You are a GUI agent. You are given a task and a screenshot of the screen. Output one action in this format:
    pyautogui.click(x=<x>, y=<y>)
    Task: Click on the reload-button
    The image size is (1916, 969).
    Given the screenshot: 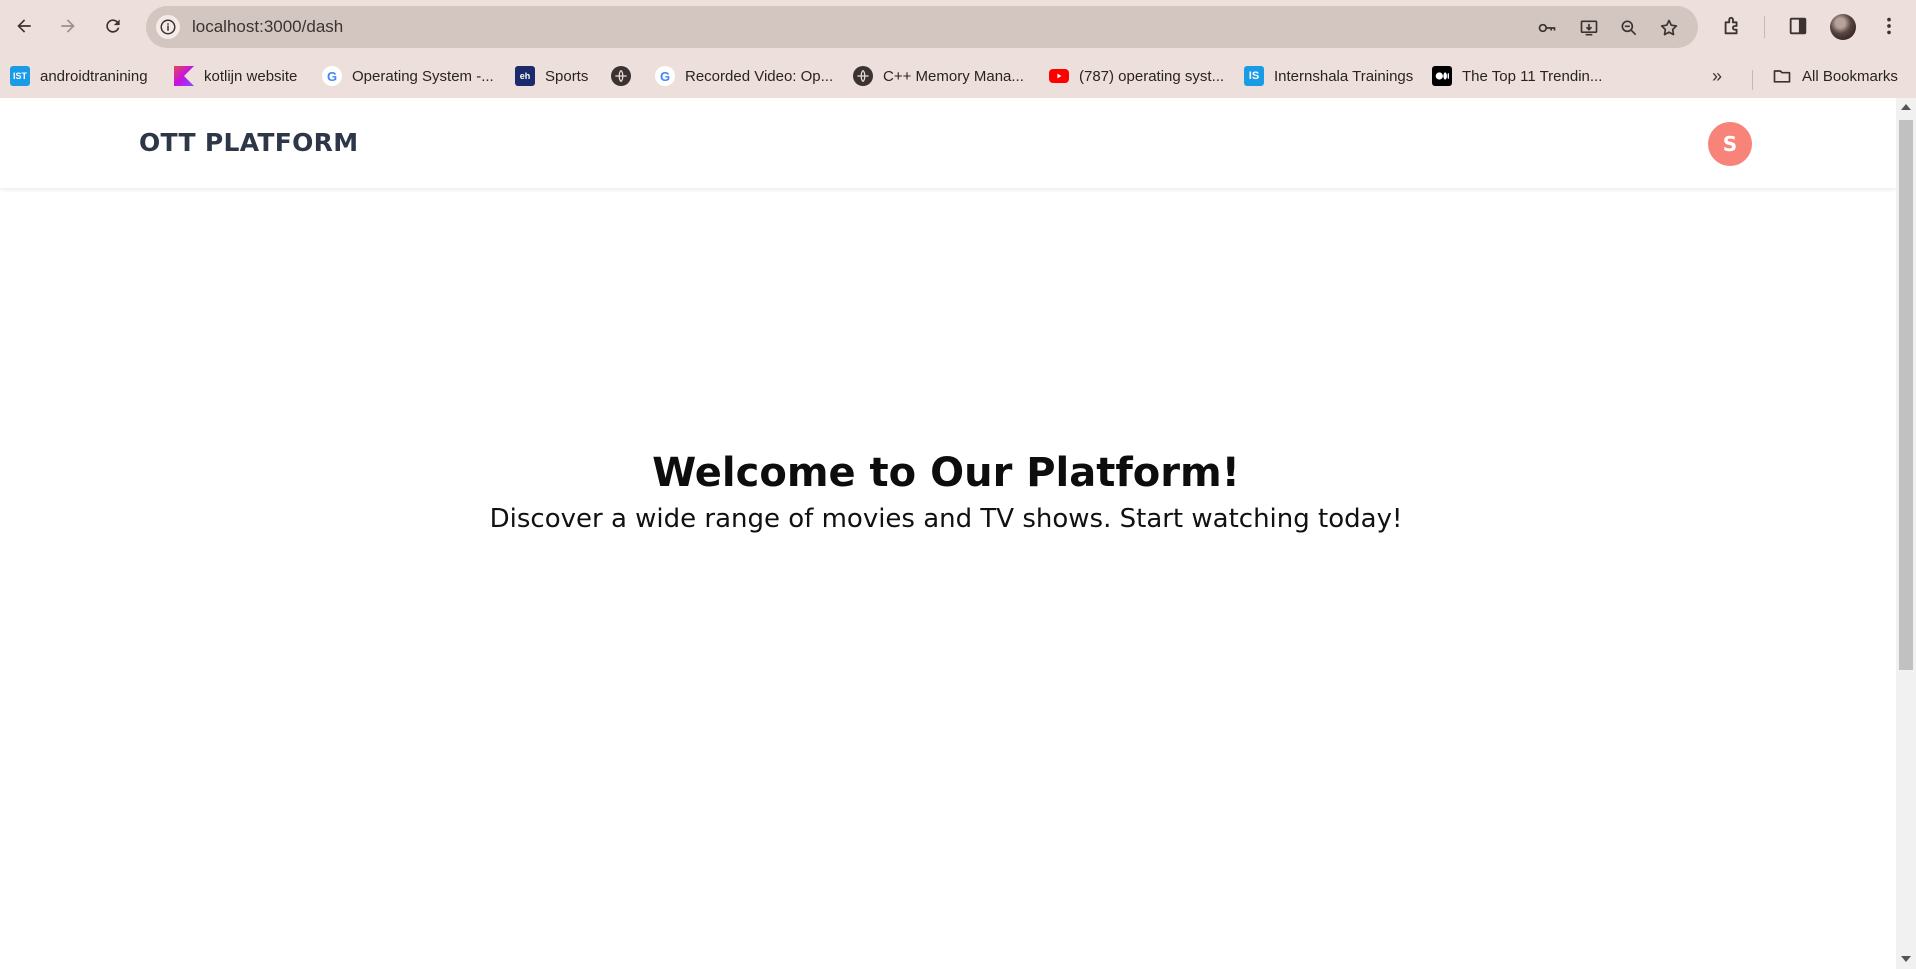 What is the action you would take?
    pyautogui.click(x=113, y=26)
    